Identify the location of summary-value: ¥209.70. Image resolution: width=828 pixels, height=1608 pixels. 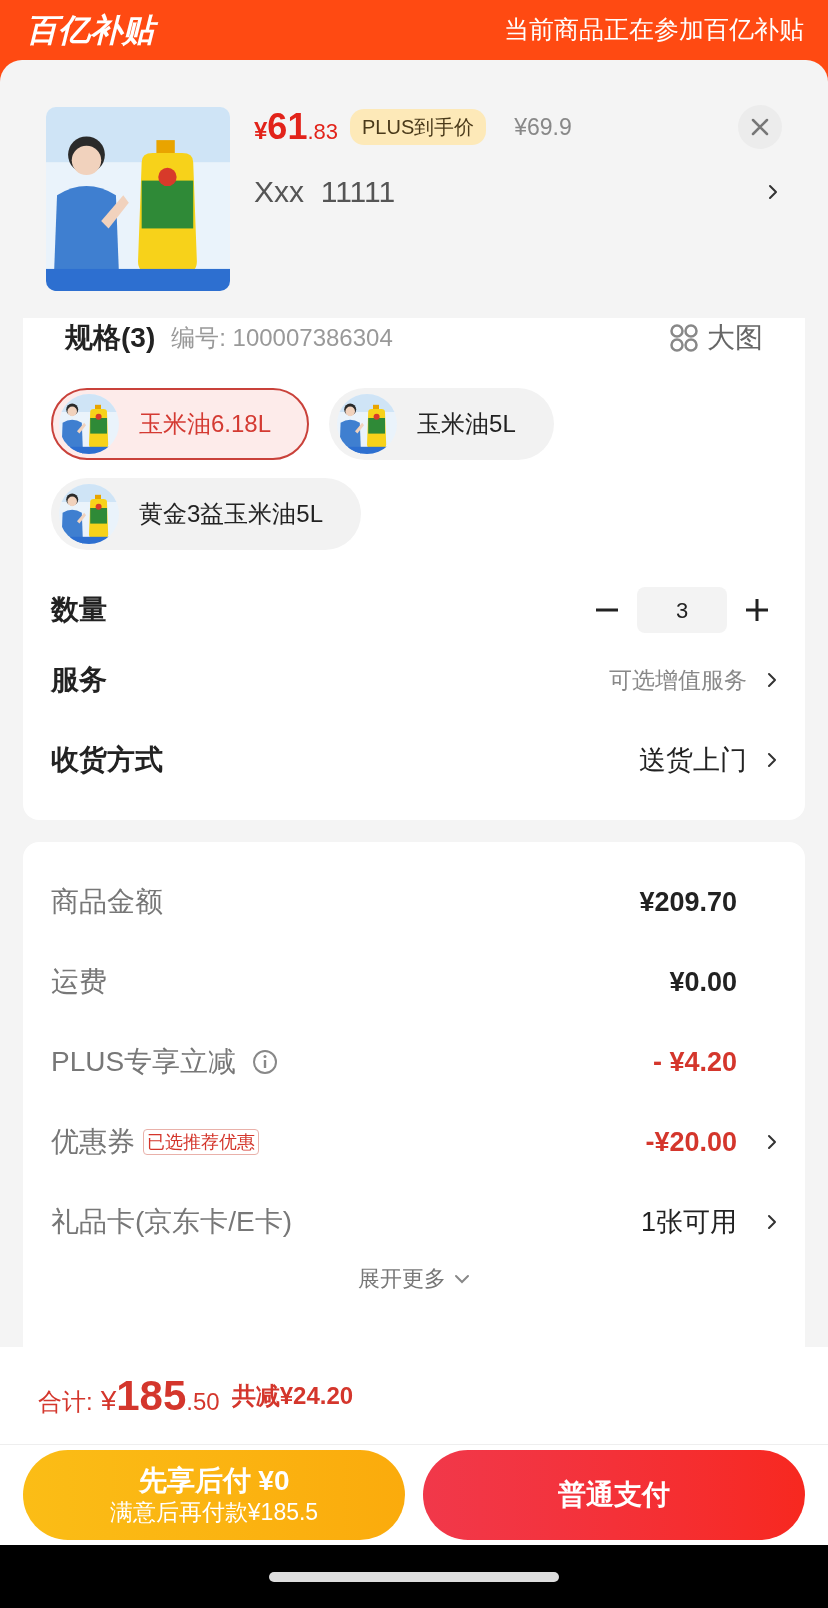
(688, 902).